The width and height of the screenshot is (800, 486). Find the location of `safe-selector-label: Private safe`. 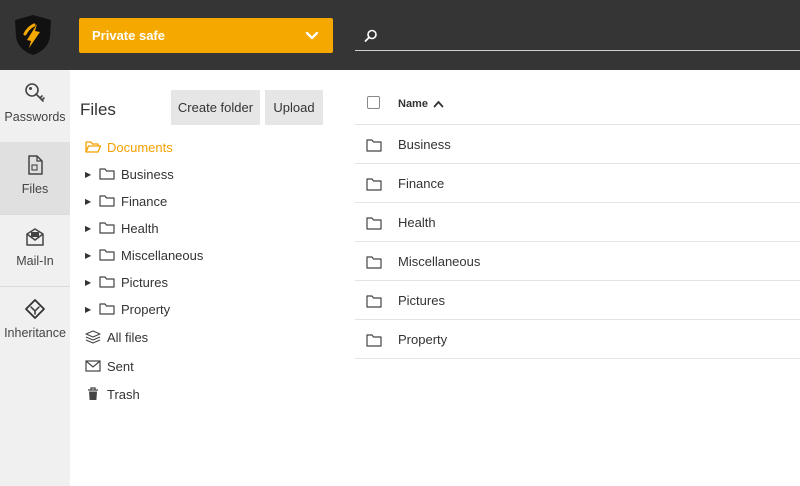

safe-selector-label: Private safe is located at coordinates (128, 35).